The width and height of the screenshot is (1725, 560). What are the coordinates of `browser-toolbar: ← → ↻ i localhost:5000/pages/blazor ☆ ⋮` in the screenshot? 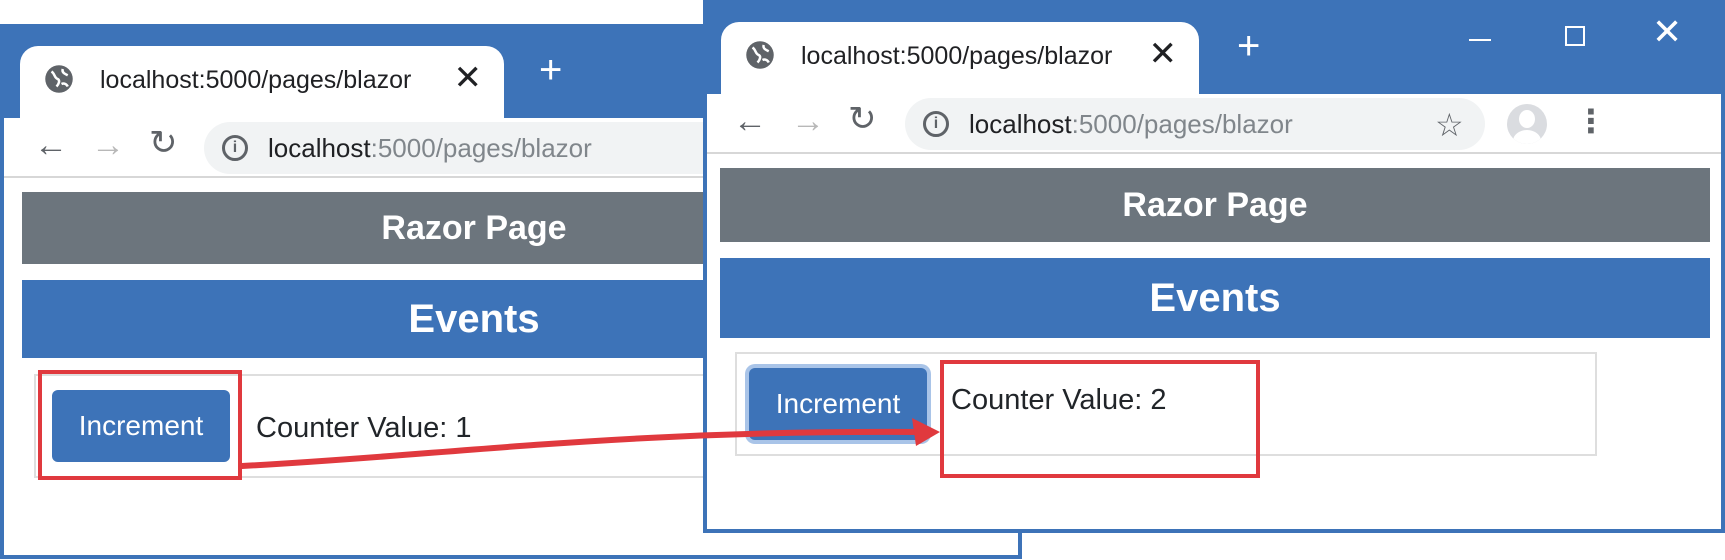 It's located at (1214, 124).